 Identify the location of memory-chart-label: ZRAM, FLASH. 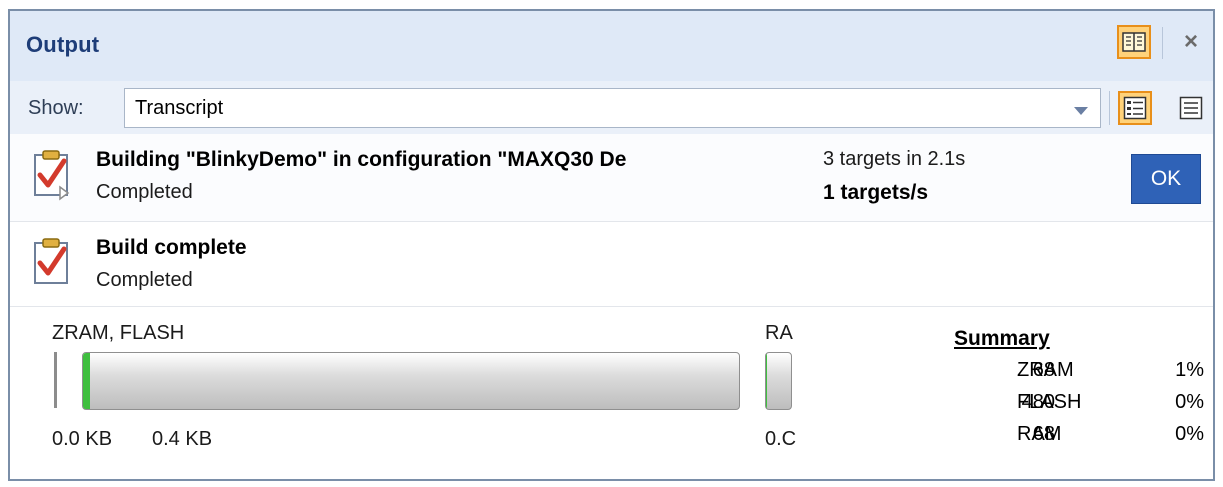
(118, 333).